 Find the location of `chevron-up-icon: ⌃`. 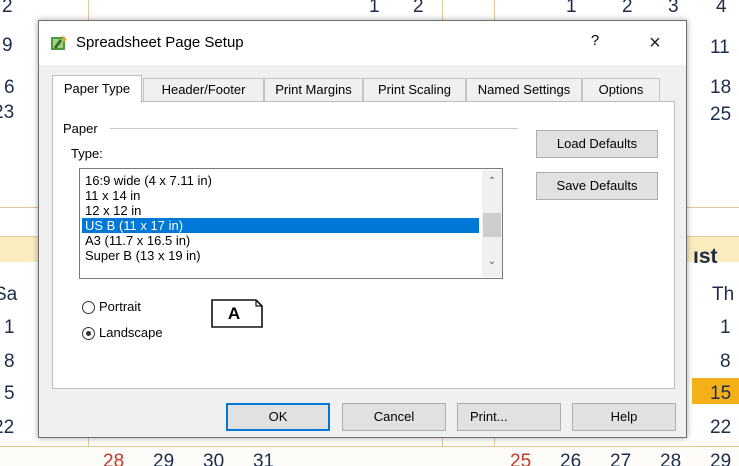

chevron-up-icon: ⌃ is located at coordinates (492, 182).